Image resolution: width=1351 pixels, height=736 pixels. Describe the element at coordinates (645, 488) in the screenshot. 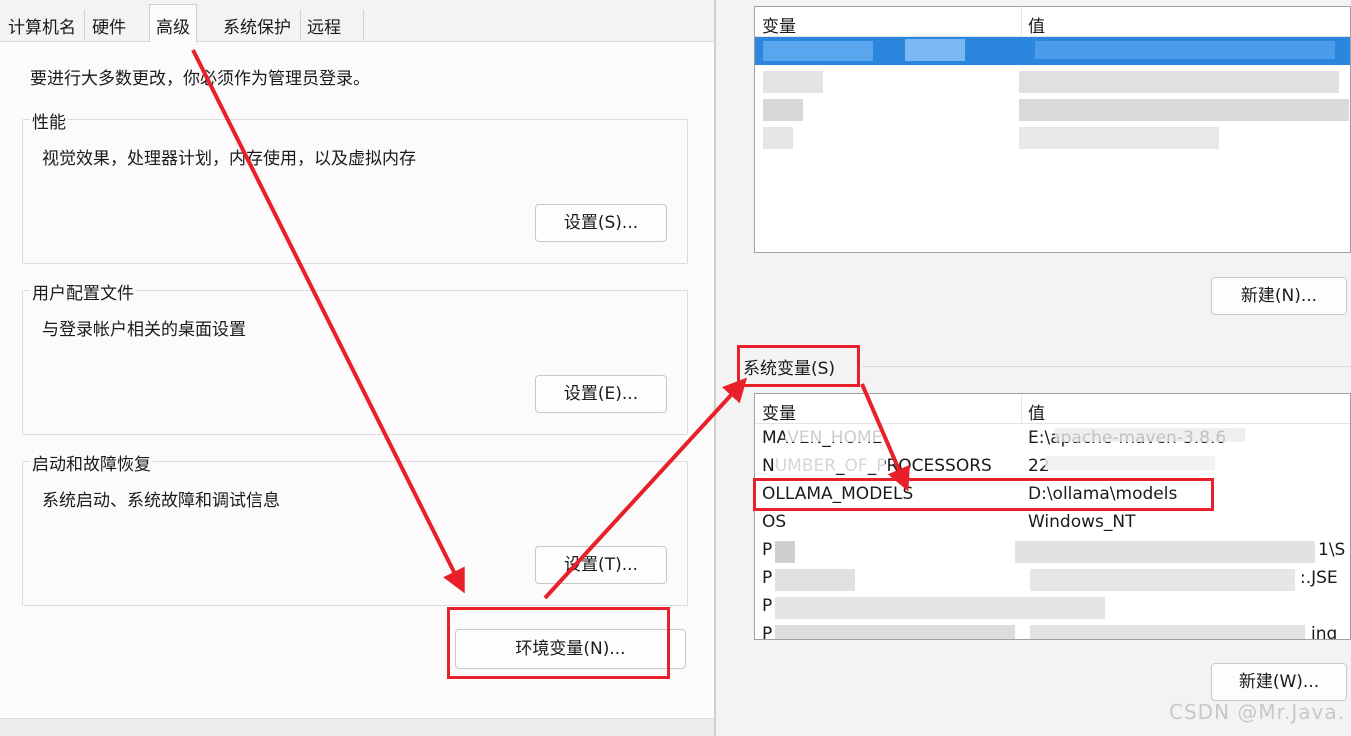

I see `arrow-to-system-vars` at that location.